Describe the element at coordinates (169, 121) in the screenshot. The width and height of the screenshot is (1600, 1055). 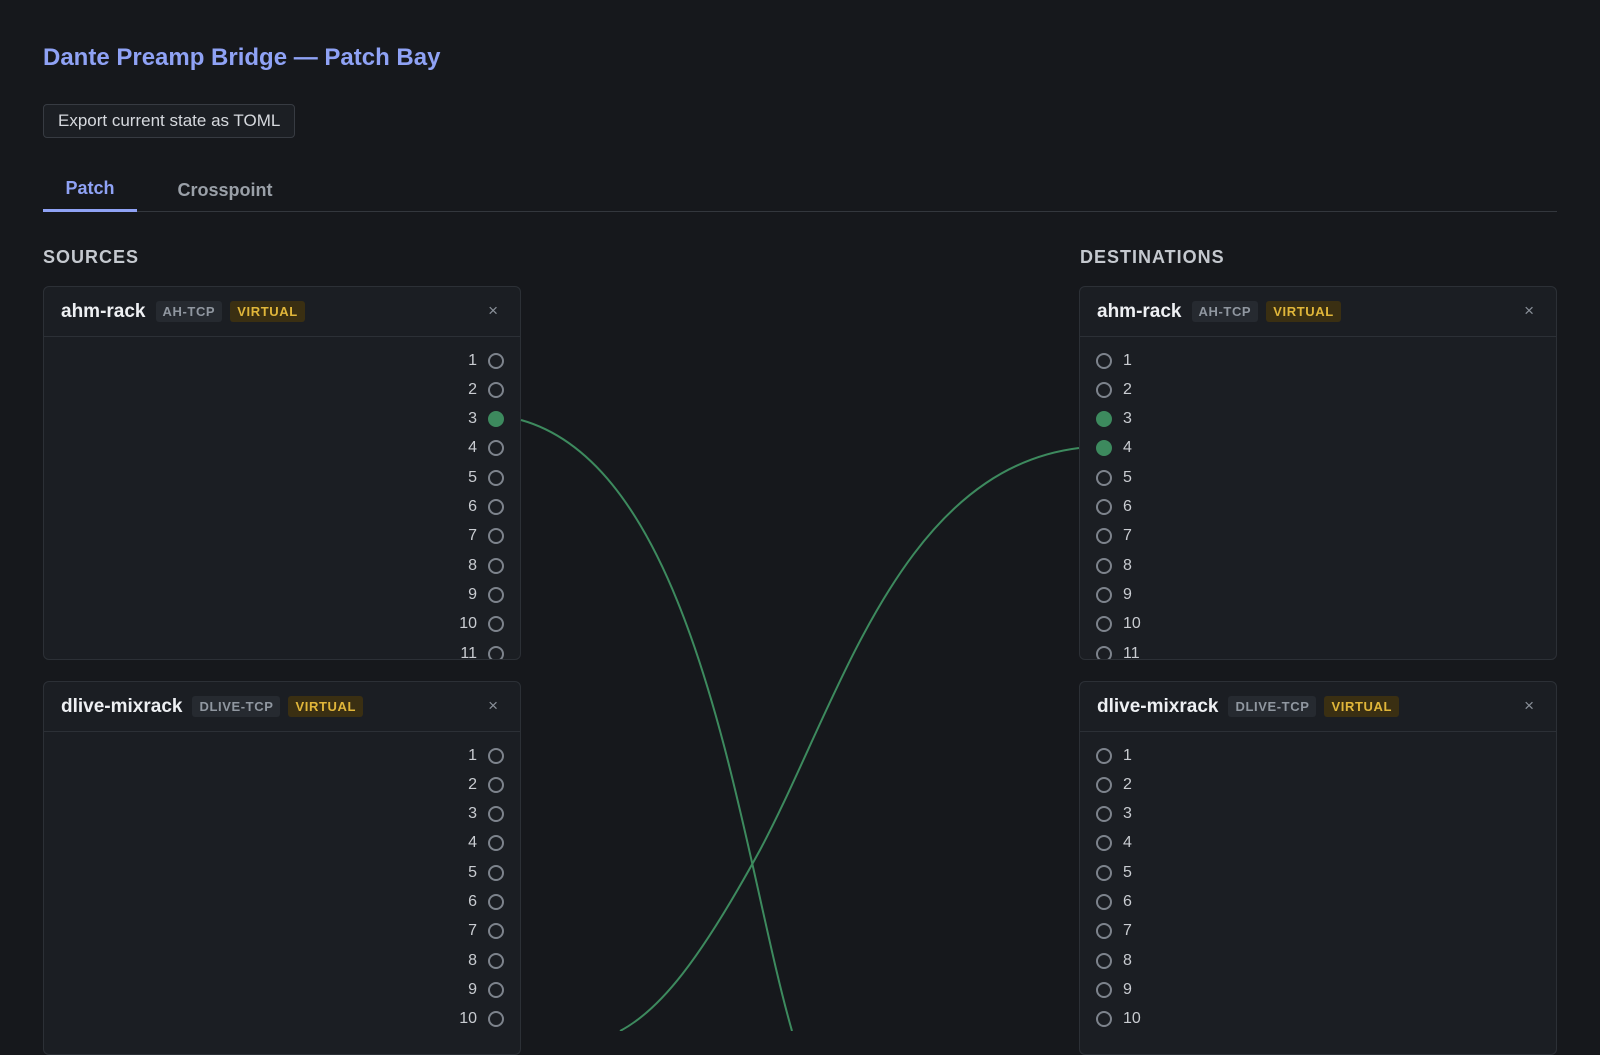
I see `export-toml-button: Export current state as TOML` at that location.